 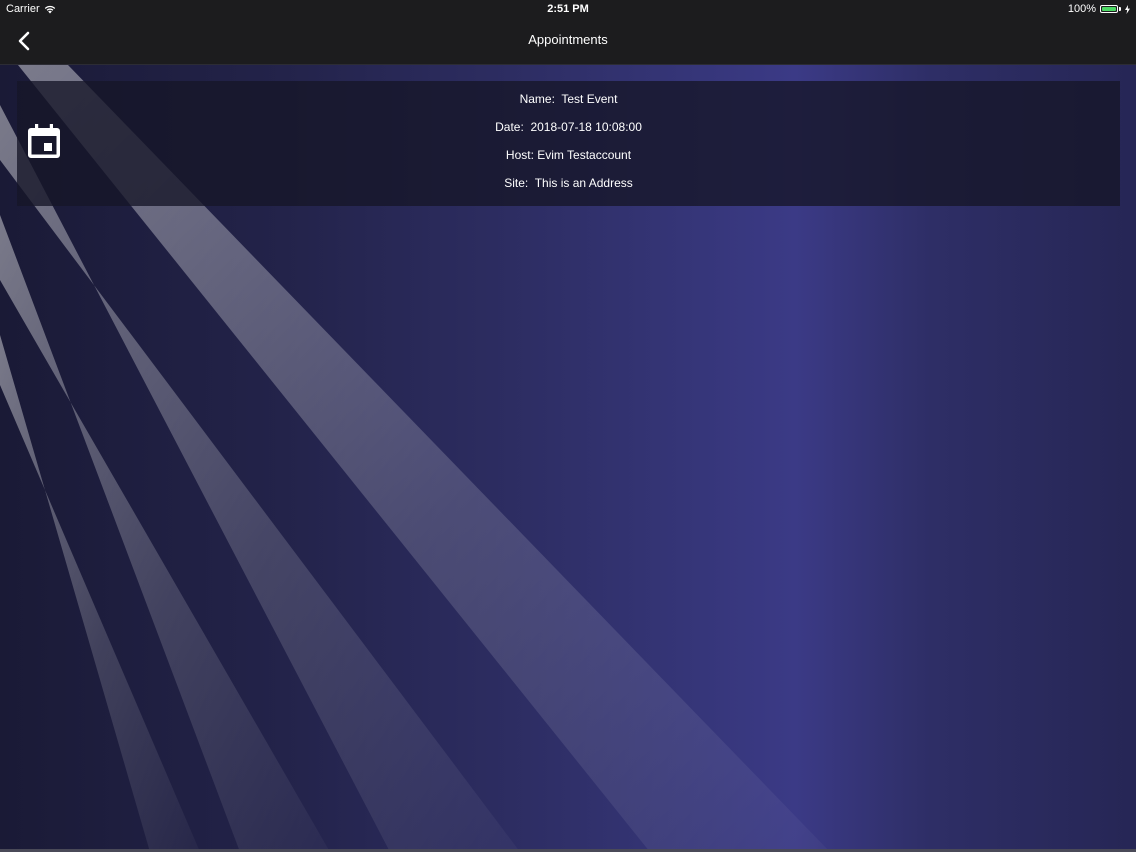 What do you see at coordinates (1120, 9) in the screenshot?
I see `battery-tip` at bounding box center [1120, 9].